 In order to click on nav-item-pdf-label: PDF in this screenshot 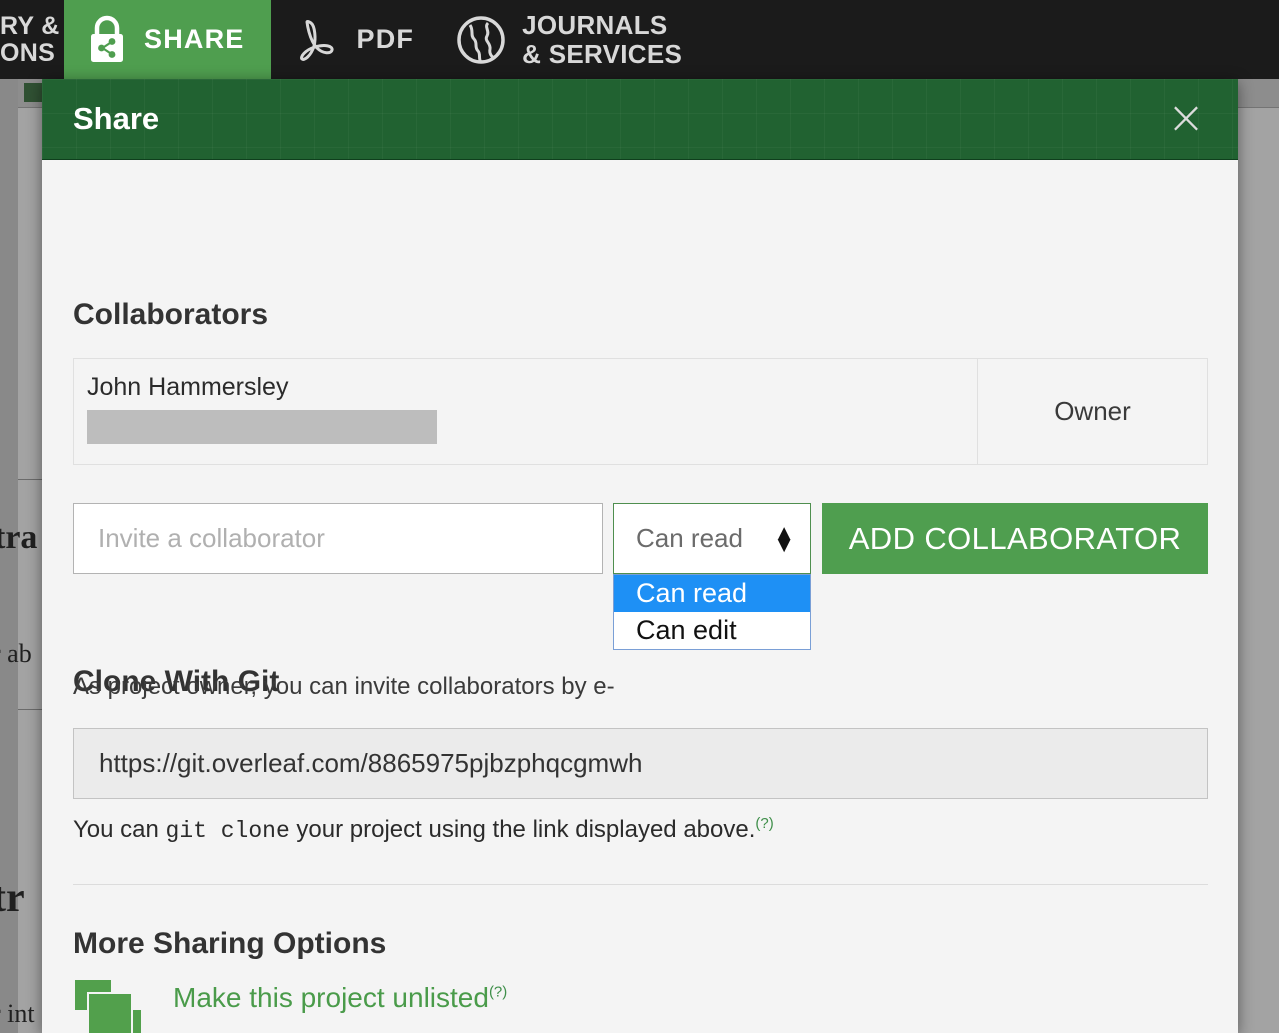, I will do `click(385, 39)`.